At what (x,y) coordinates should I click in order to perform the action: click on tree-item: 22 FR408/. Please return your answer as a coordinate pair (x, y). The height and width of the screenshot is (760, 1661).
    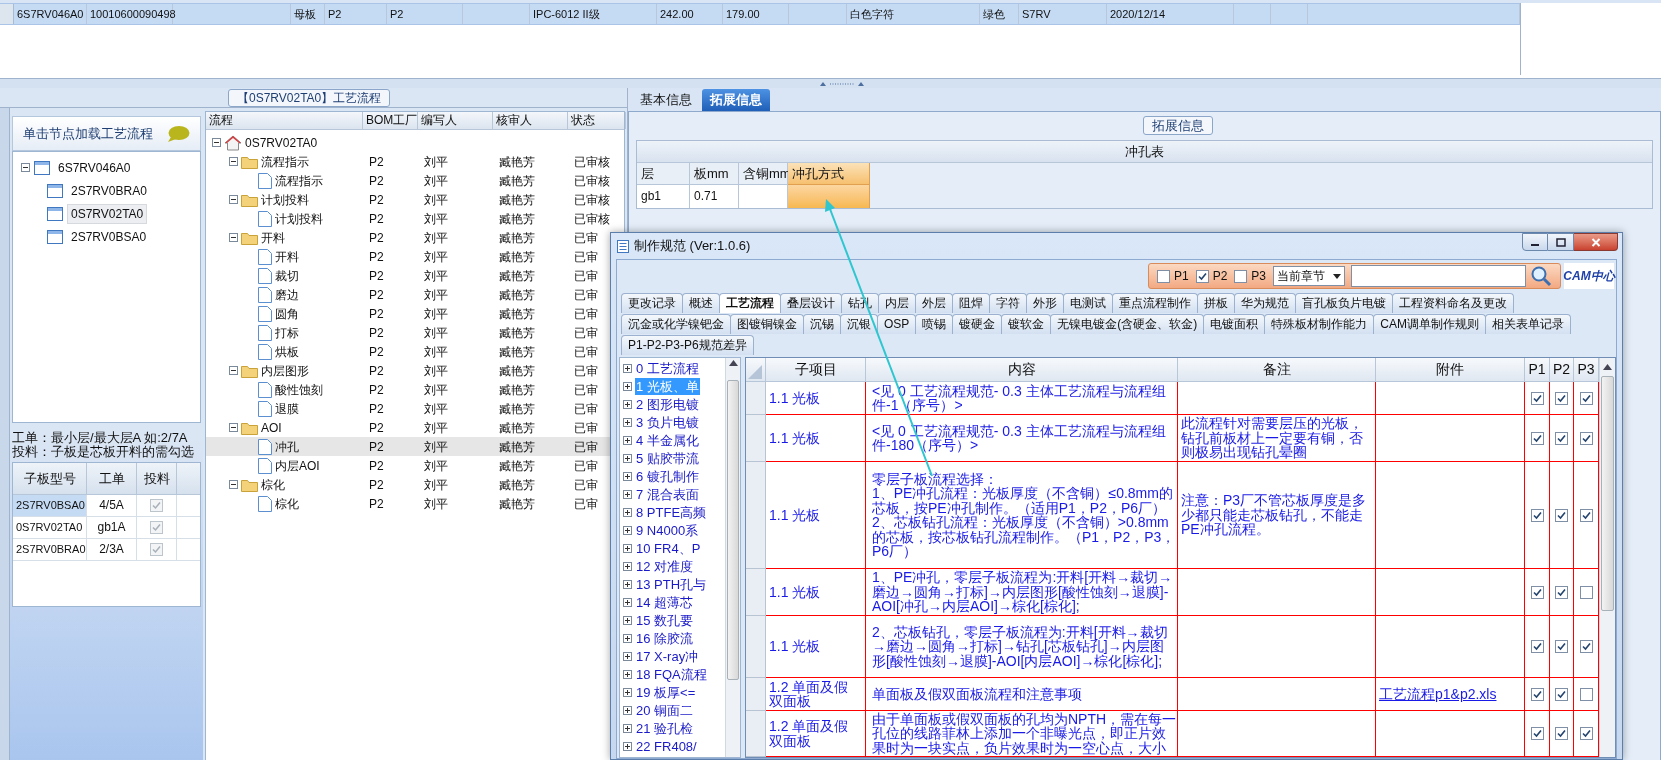
    Looking at the image, I should click on (666, 746).